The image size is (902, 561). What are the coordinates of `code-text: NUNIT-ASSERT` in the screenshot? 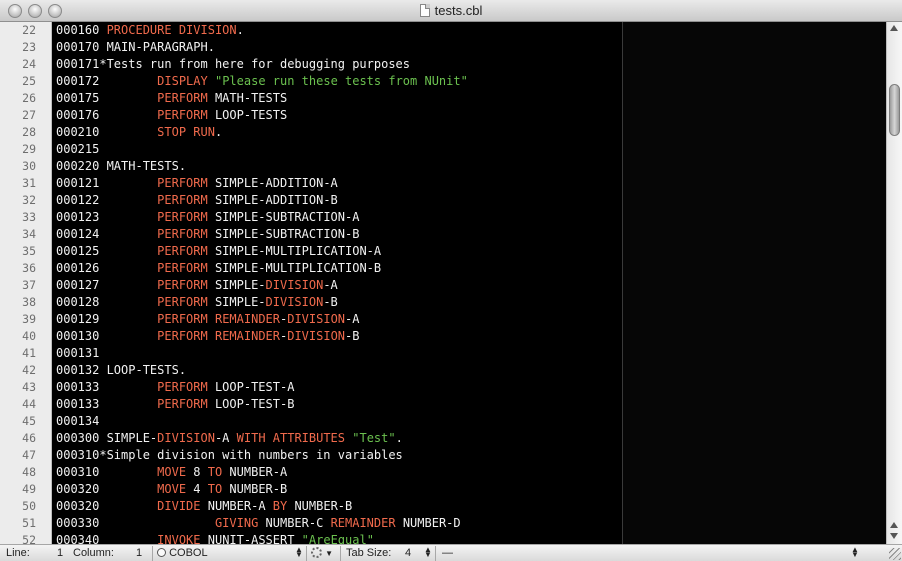 It's located at (251, 538).